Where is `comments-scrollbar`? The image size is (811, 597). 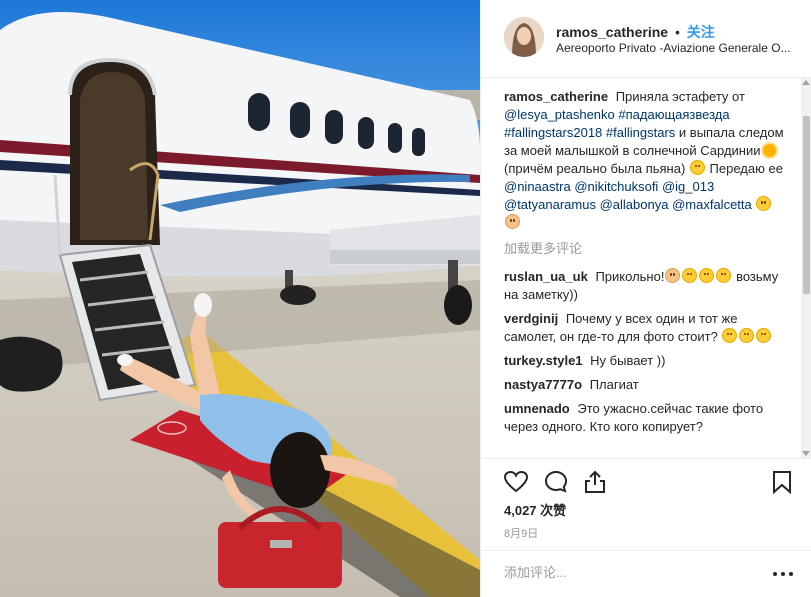
comments-scrollbar is located at coordinates (806, 268).